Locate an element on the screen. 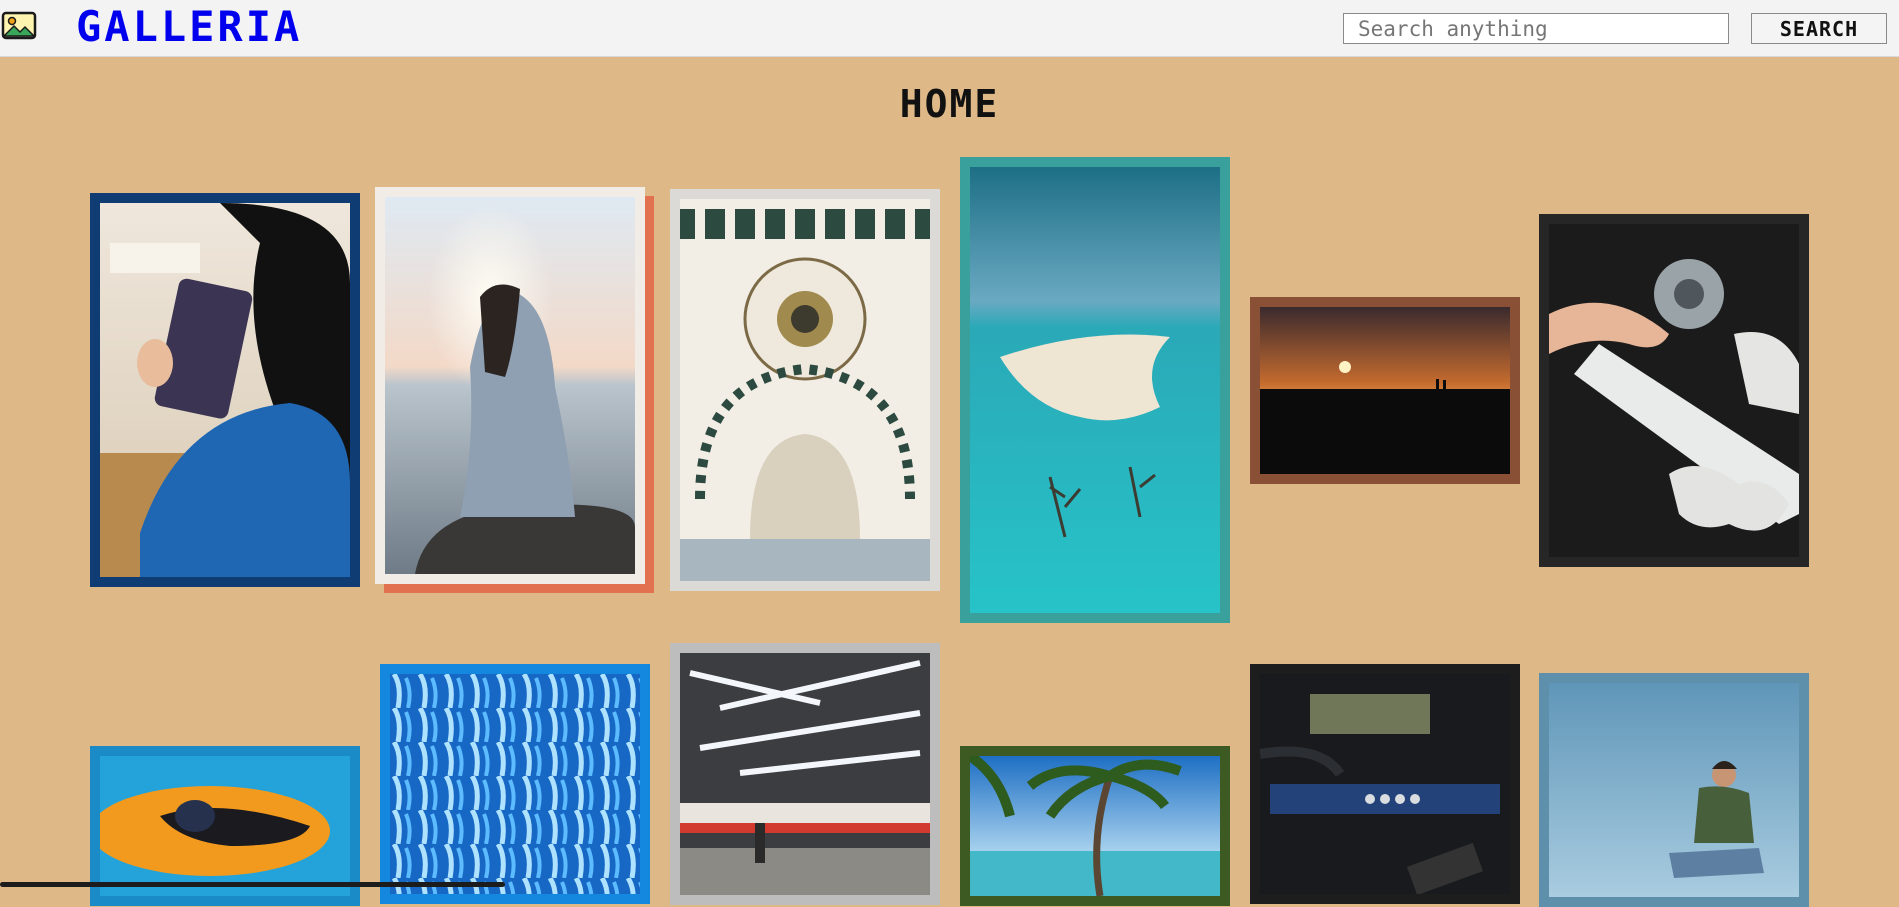  photo-mosque-dome is located at coordinates (805, 390).